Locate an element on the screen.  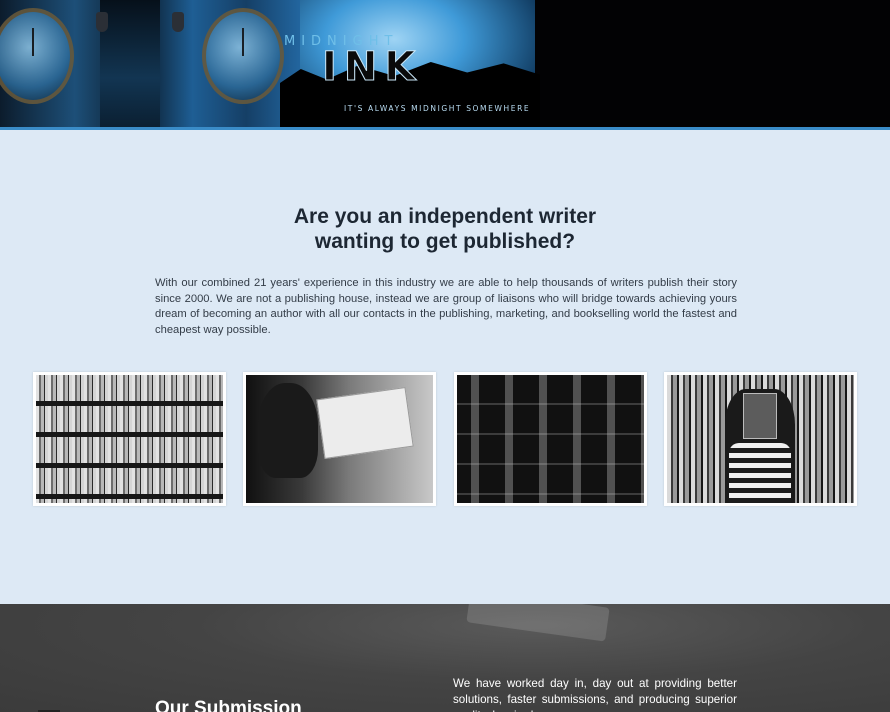
gallery-photo-bookshelves is located at coordinates (129, 439).